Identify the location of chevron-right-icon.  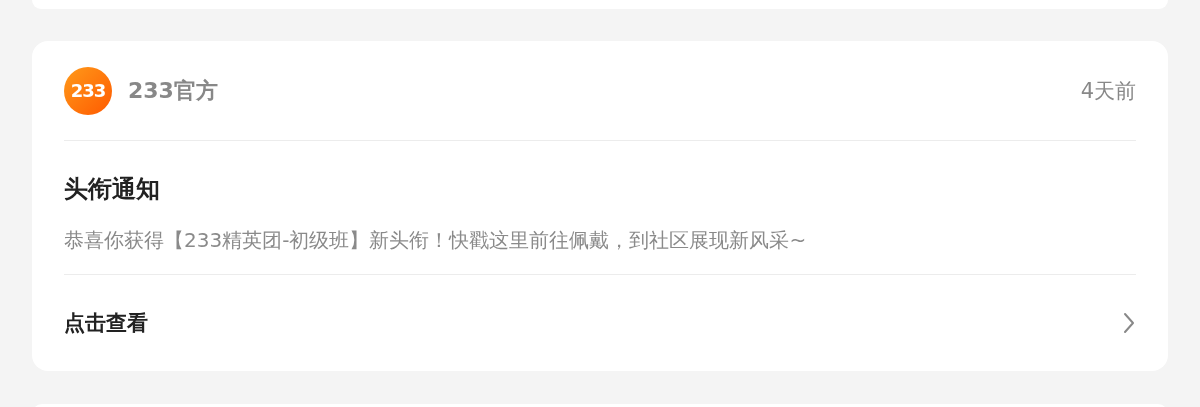
(1129, 323).